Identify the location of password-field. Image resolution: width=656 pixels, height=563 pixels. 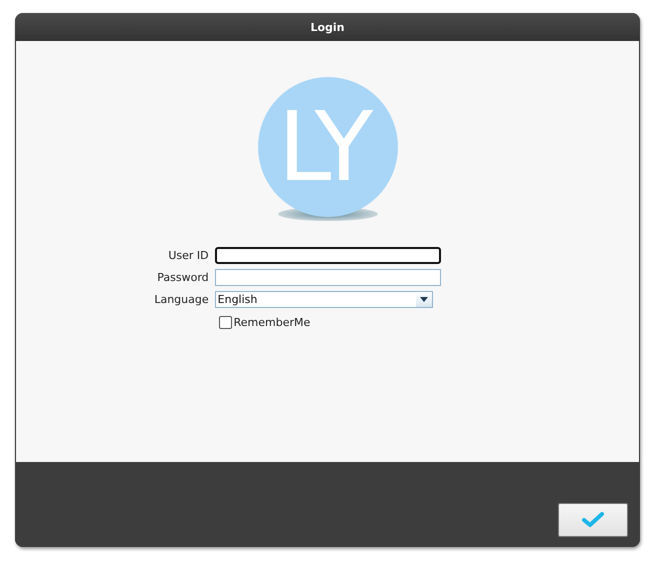
(327, 277).